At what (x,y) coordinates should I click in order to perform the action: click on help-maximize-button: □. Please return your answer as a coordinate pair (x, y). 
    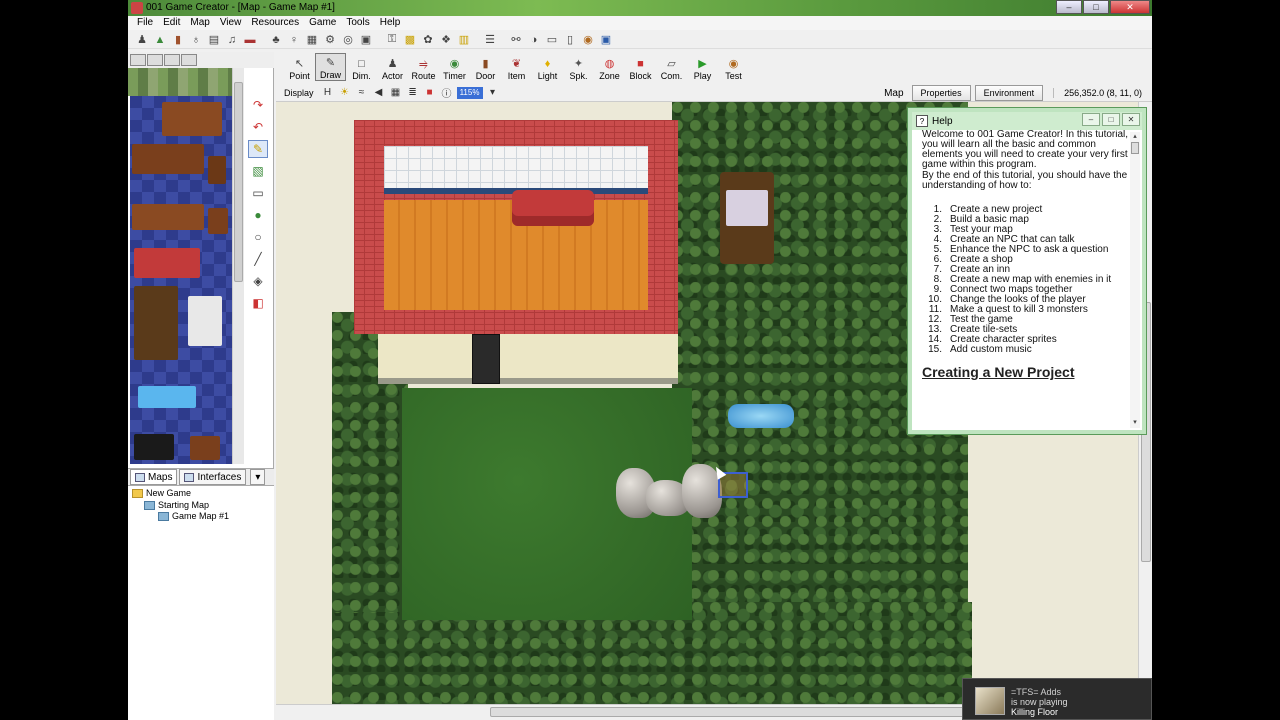
    Looking at the image, I should click on (1111, 119).